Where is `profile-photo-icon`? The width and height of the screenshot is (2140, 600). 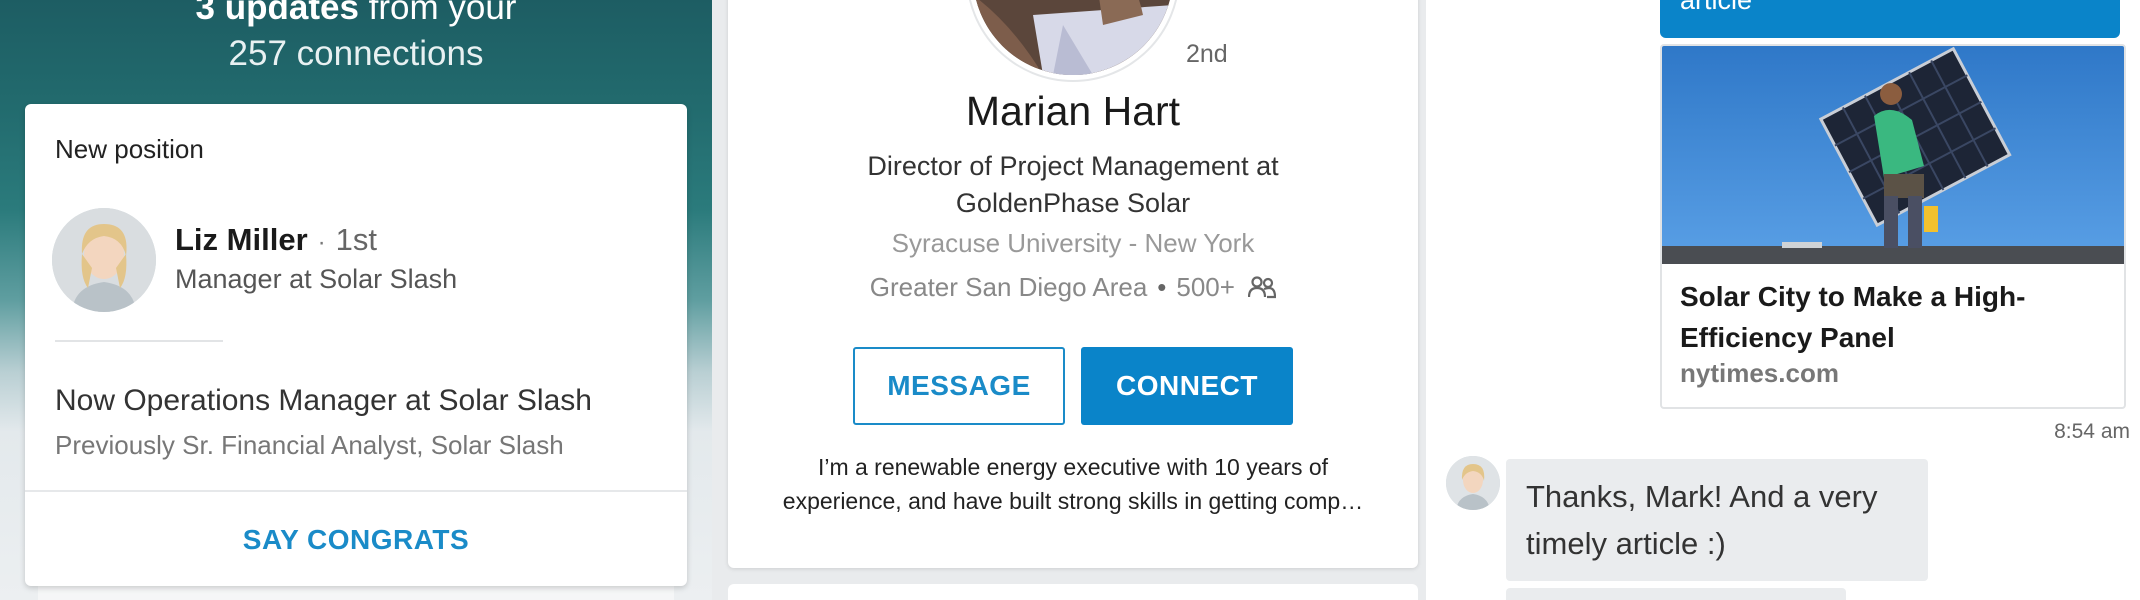 profile-photo-icon is located at coordinates (1073, 37).